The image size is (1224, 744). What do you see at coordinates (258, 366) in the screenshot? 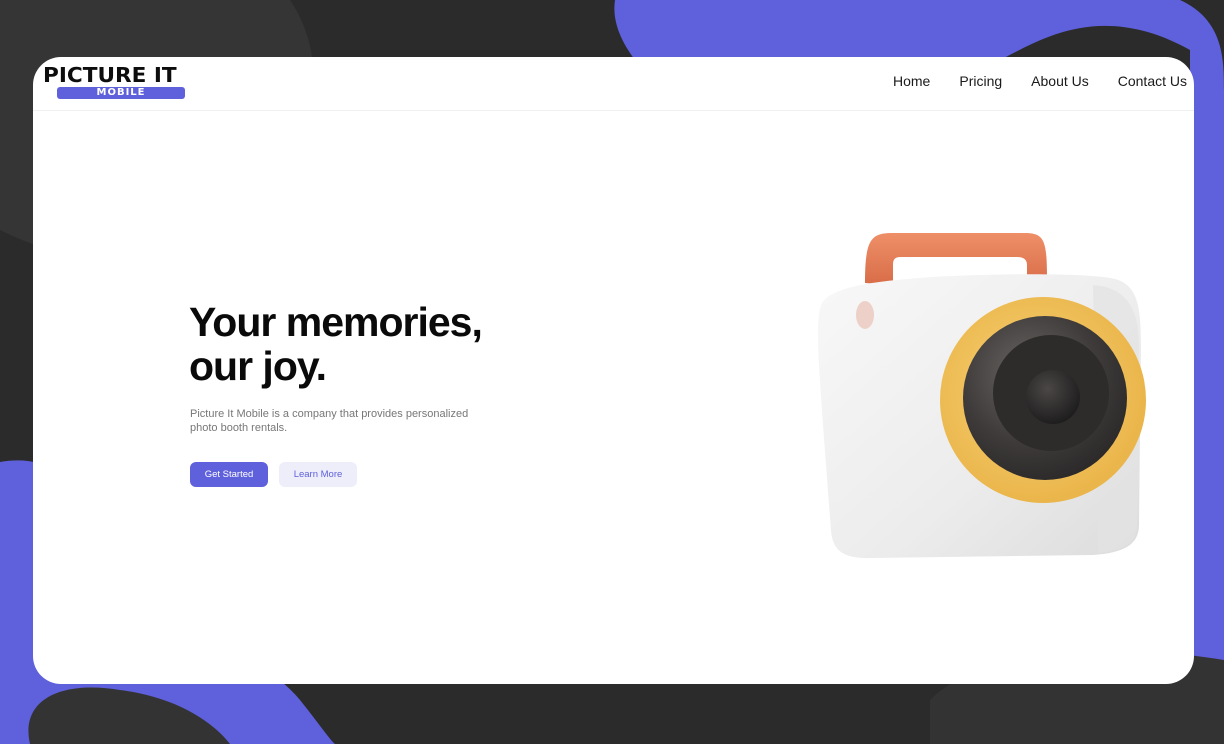
I see `hero-title-line-2: our joy.` at bounding box center [258, 366].